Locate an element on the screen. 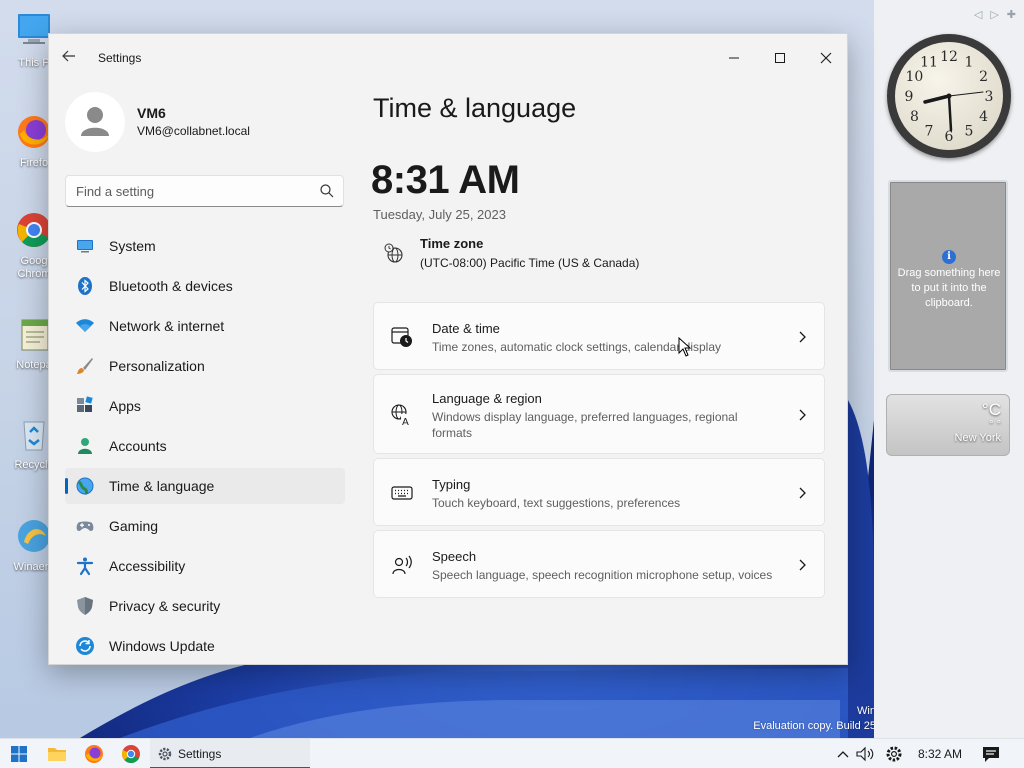  clock-number: 10 is located at coordinates (914, 77).